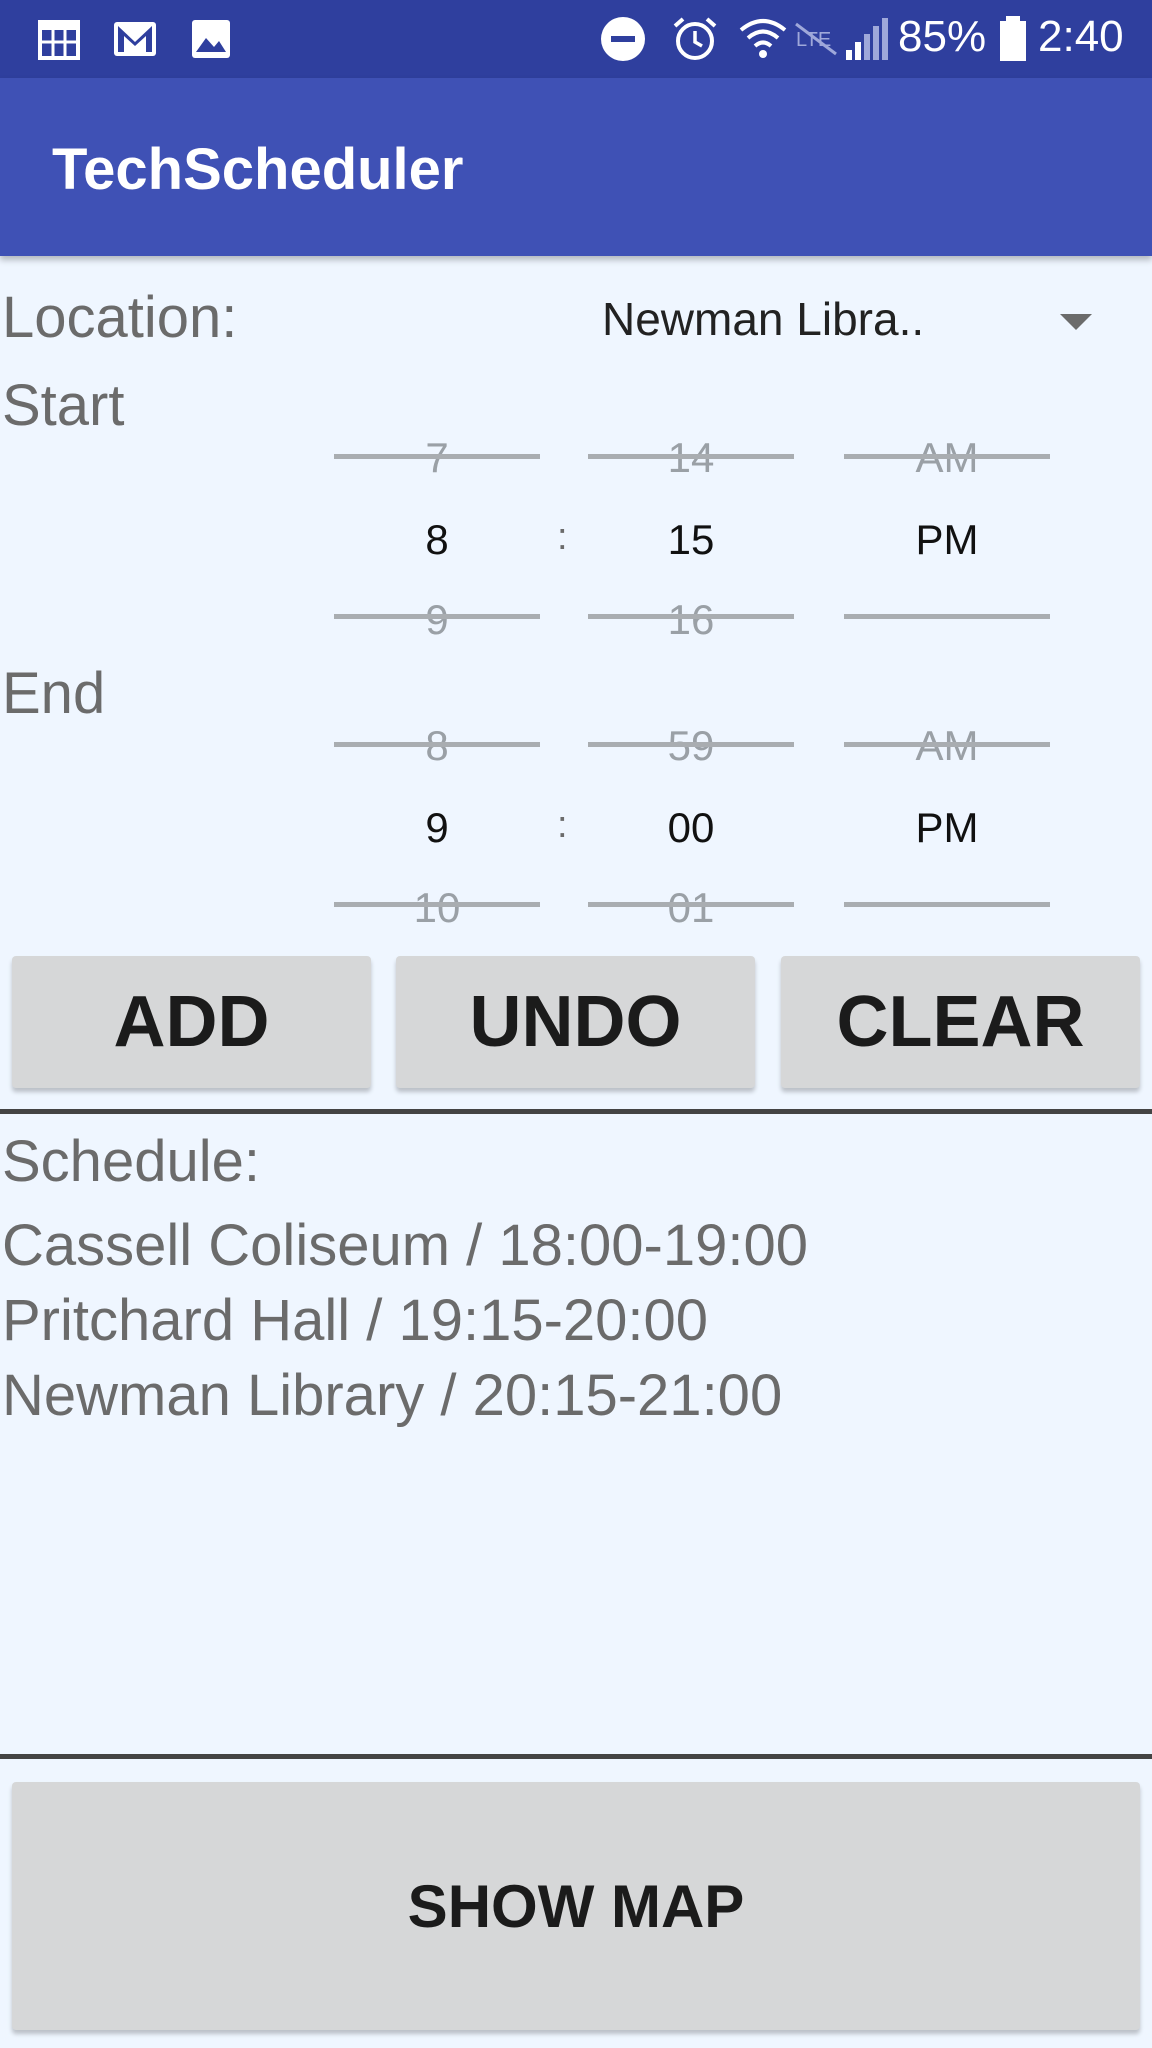 Image resolution: width=1152 pixels, height=2048 pixels. Describe the element at coordinates (437, 907) in the screenshot. I see `end-hour-next: 10` at that location.